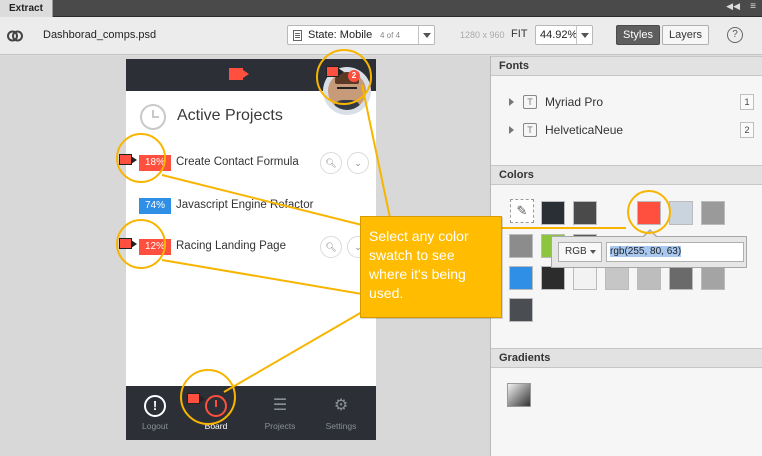 This screenshot has height=456, width=762. I want to click on fonts-header: Fonts, so click(626, 66).